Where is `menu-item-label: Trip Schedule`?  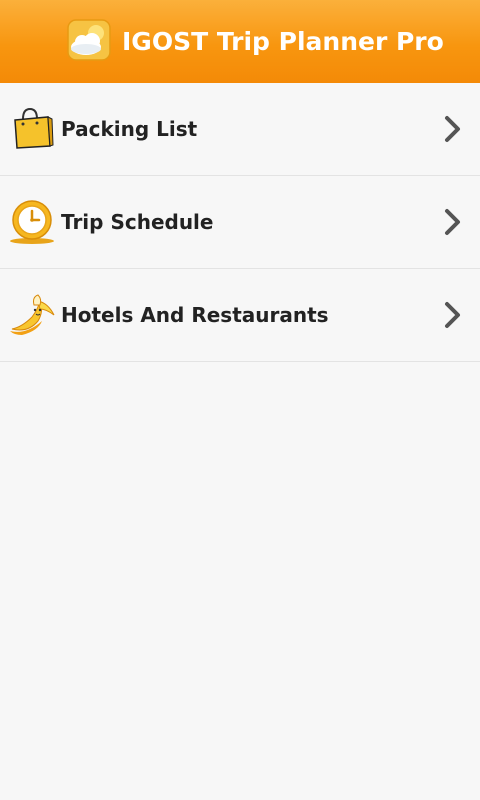 menu-item-label: Trip Schedule is located at coordinates (137, 222).